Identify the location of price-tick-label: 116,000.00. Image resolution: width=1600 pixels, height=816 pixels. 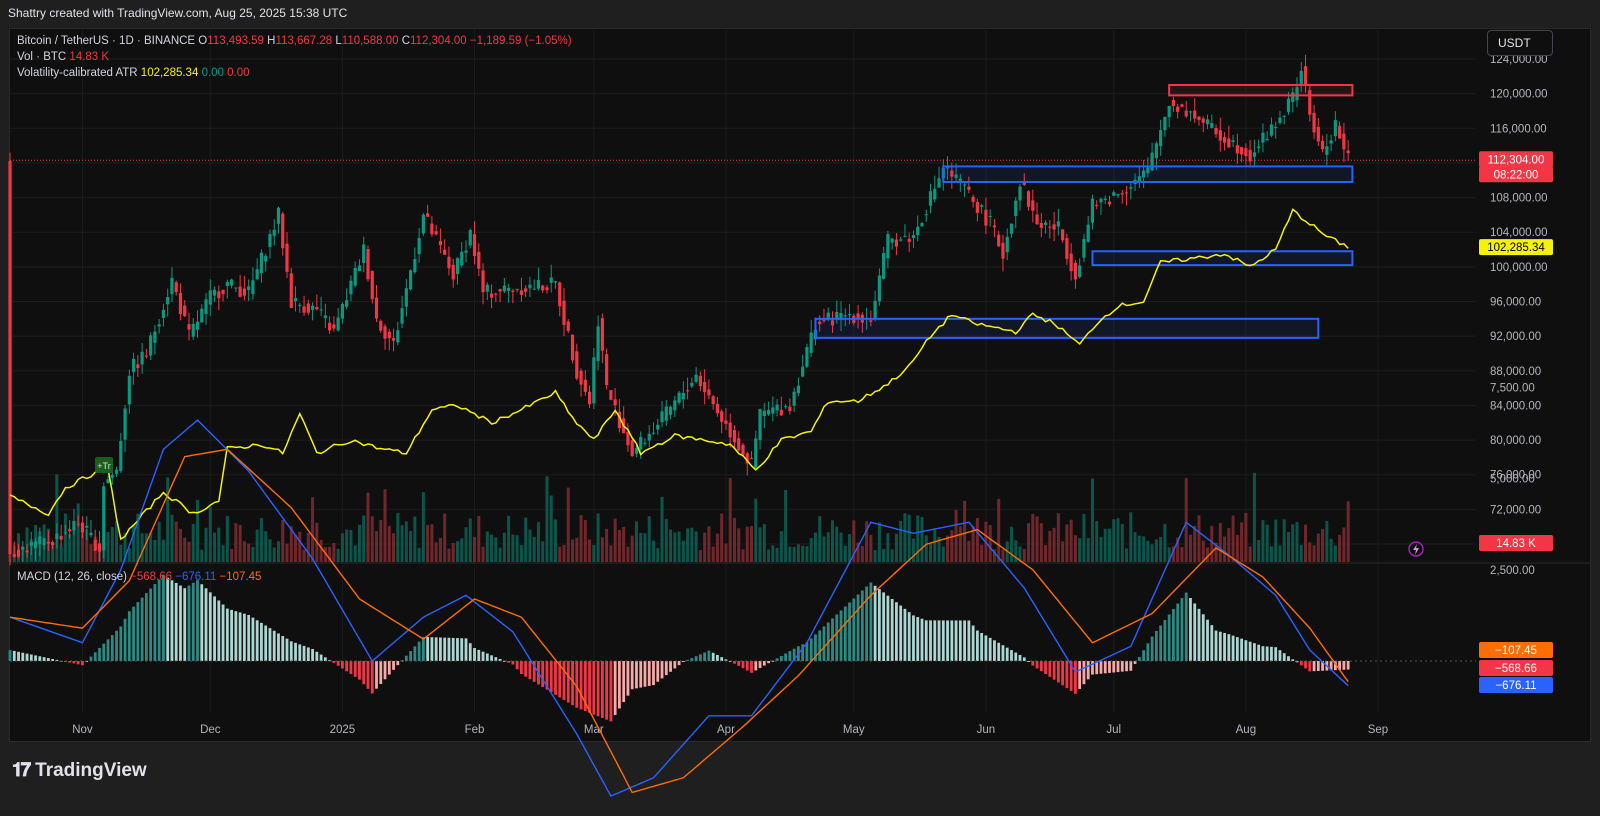
(1518, 129).